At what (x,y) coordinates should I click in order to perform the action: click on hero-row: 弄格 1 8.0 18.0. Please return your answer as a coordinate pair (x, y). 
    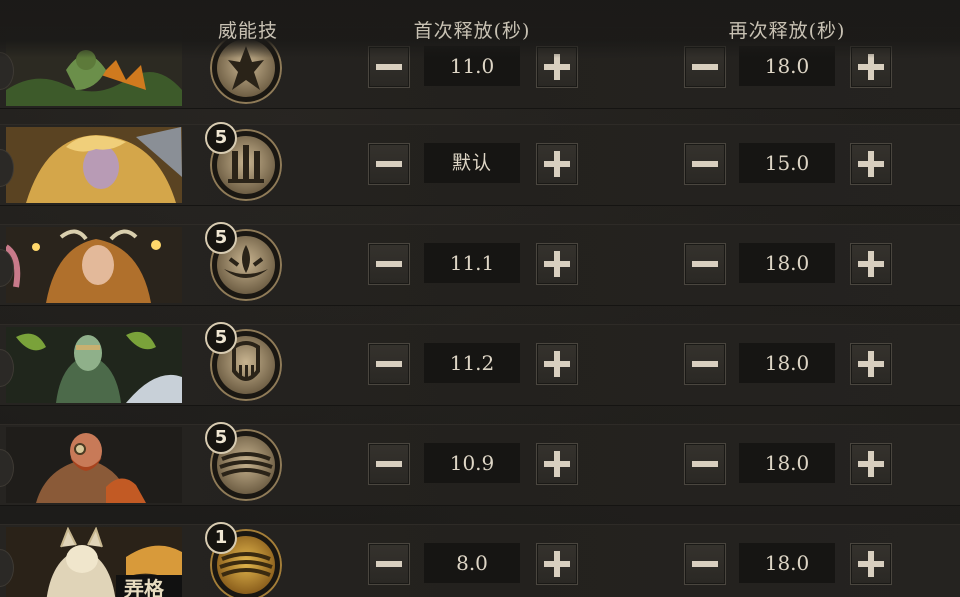
    Looking at the image, I should click on (480, 559).